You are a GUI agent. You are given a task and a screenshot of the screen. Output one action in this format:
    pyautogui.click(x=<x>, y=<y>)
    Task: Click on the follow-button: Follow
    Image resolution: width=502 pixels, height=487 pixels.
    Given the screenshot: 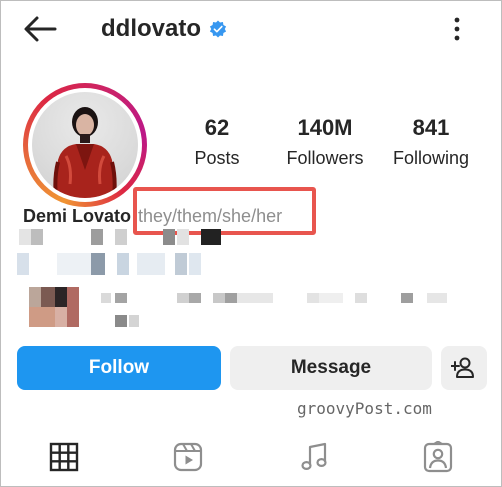 What is the action you would take?
    pyautogui.click(x=119, y=368)
    